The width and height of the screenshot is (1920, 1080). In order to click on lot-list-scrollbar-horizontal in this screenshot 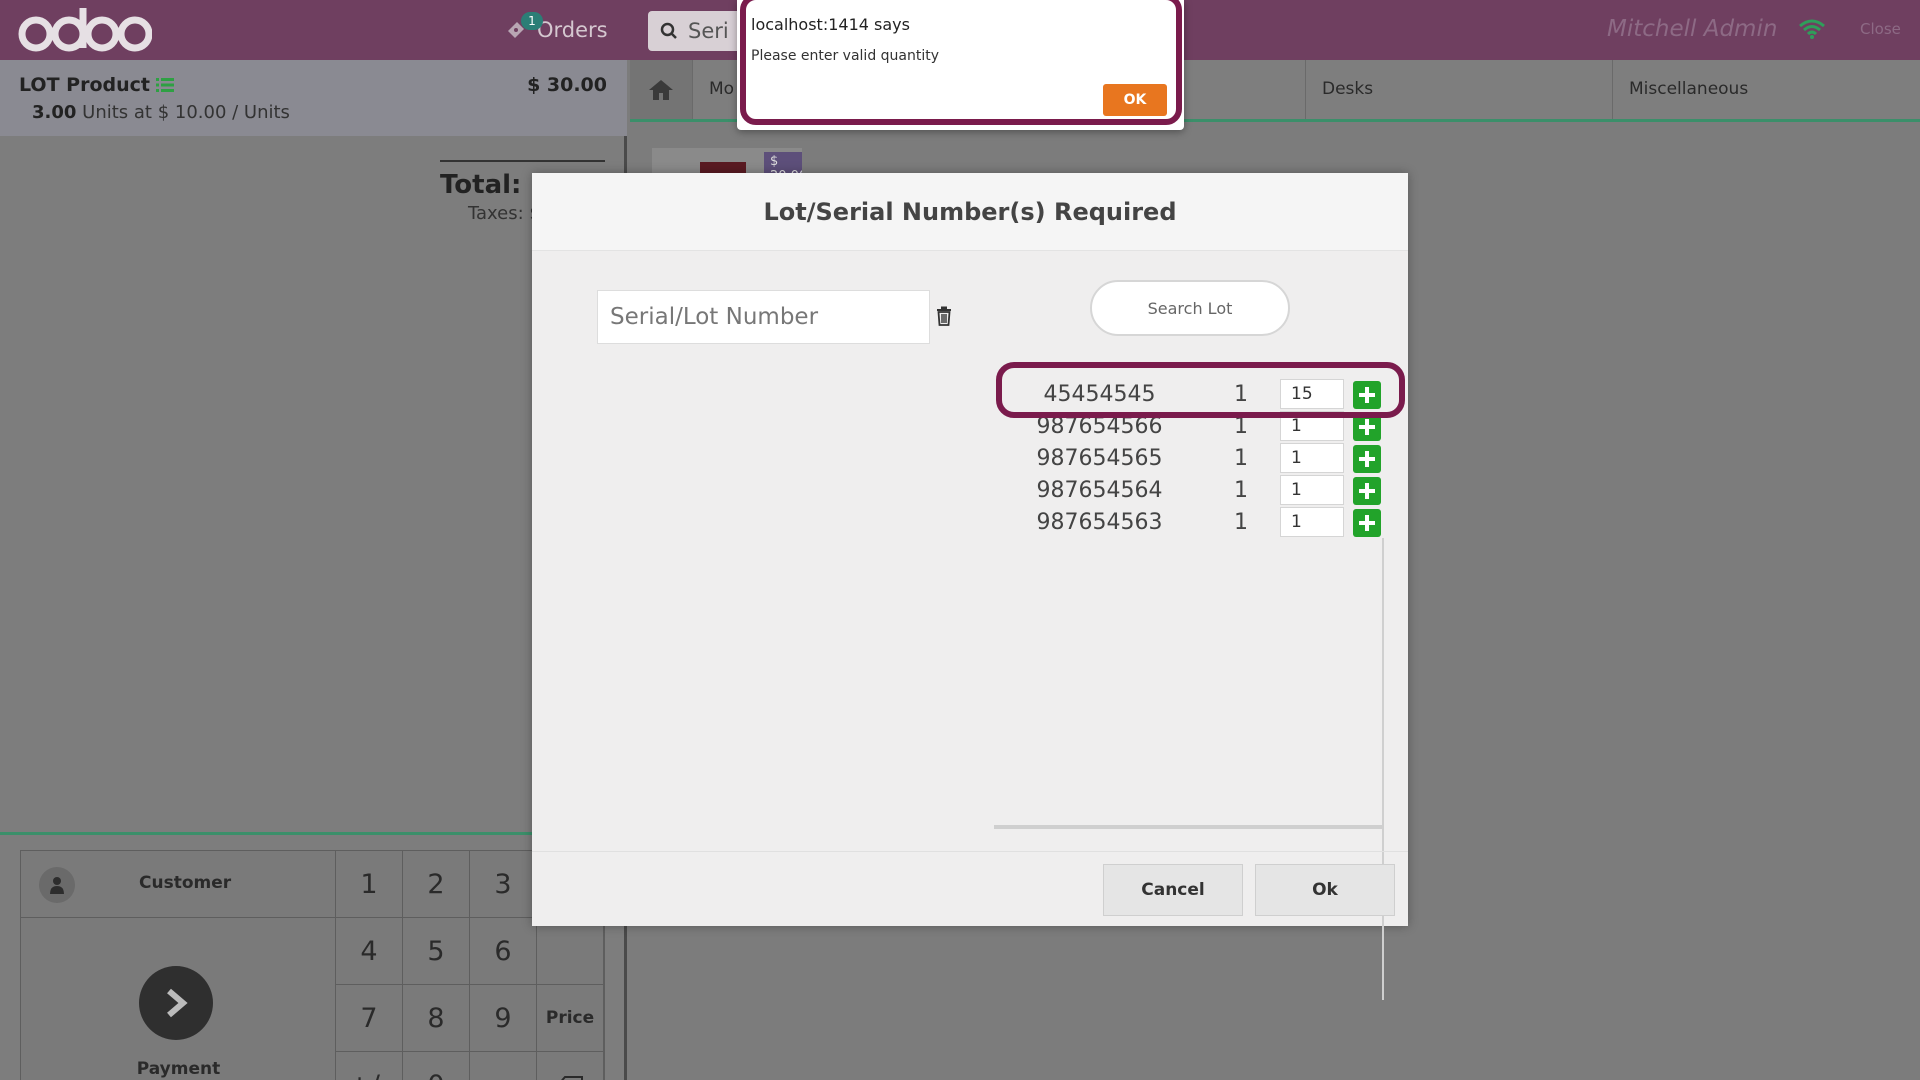, I will do `click(1189, 827)`.